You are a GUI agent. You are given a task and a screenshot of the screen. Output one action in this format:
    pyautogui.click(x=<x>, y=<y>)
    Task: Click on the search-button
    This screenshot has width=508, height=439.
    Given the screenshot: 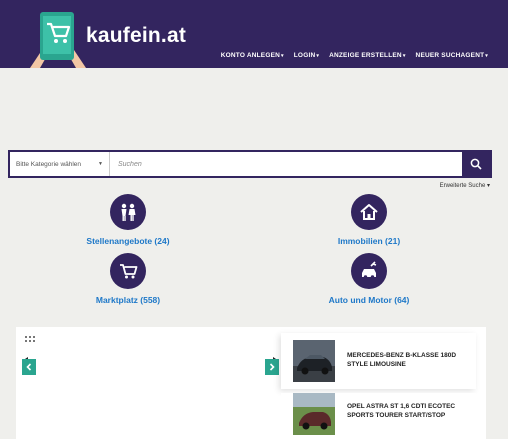 What is the action you would take?
    pyautogui.click(x=476, y=164)
    